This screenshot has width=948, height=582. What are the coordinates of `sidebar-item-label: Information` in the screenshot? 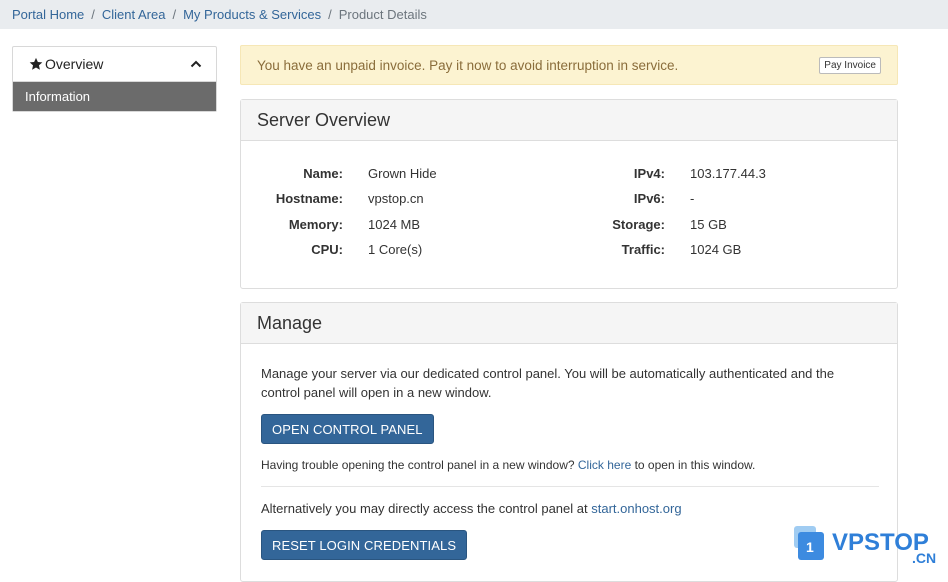 It's located at (58, 96).